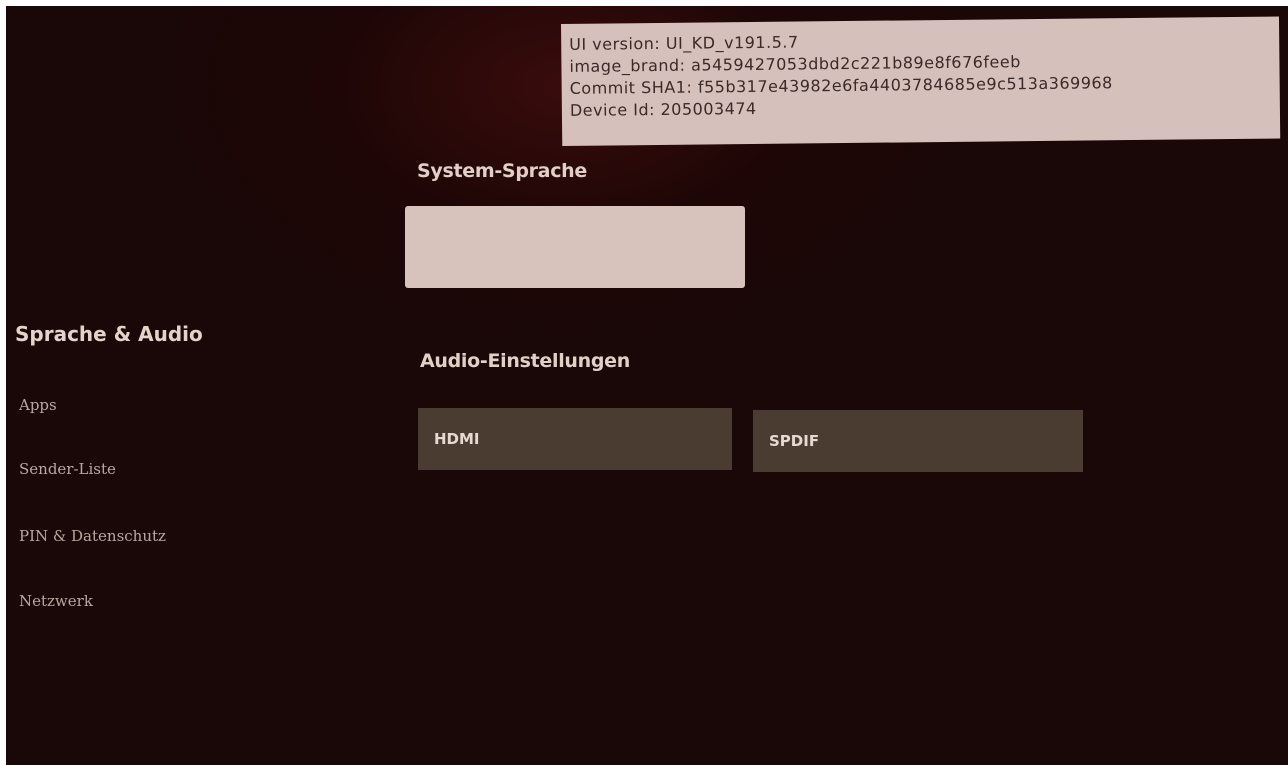 The image size is (1288, 765). Describe the element at coordinates (575, 247) in the screenshot. I see `system-language-selector` at that location.